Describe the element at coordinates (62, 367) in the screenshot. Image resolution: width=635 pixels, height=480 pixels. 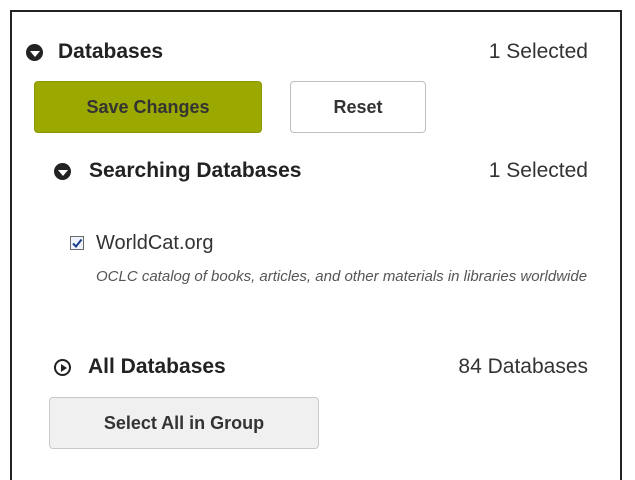
I see `chevron-right-icon` at that location.